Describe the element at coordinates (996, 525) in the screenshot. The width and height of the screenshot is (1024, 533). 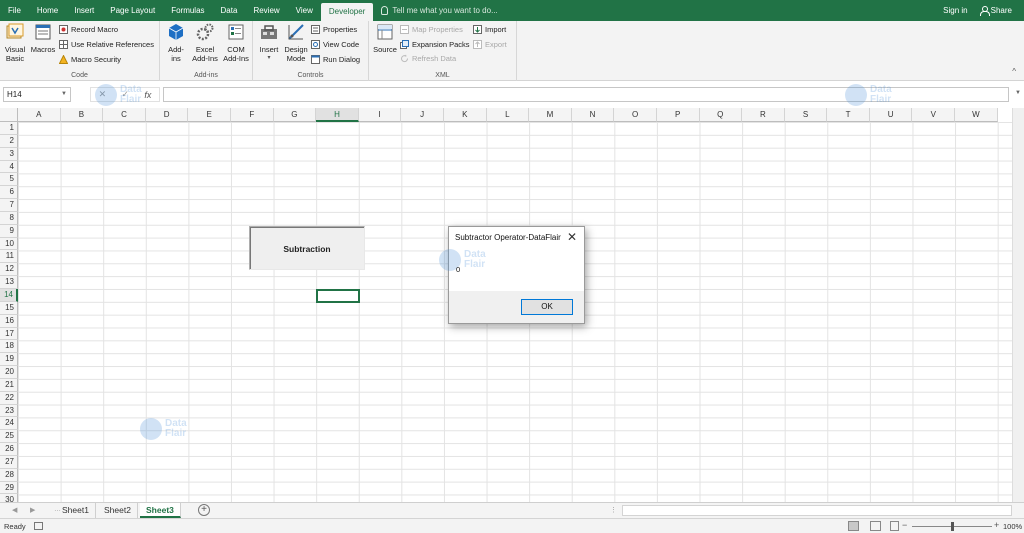
I see `zoom-in-icon: +` at that location.